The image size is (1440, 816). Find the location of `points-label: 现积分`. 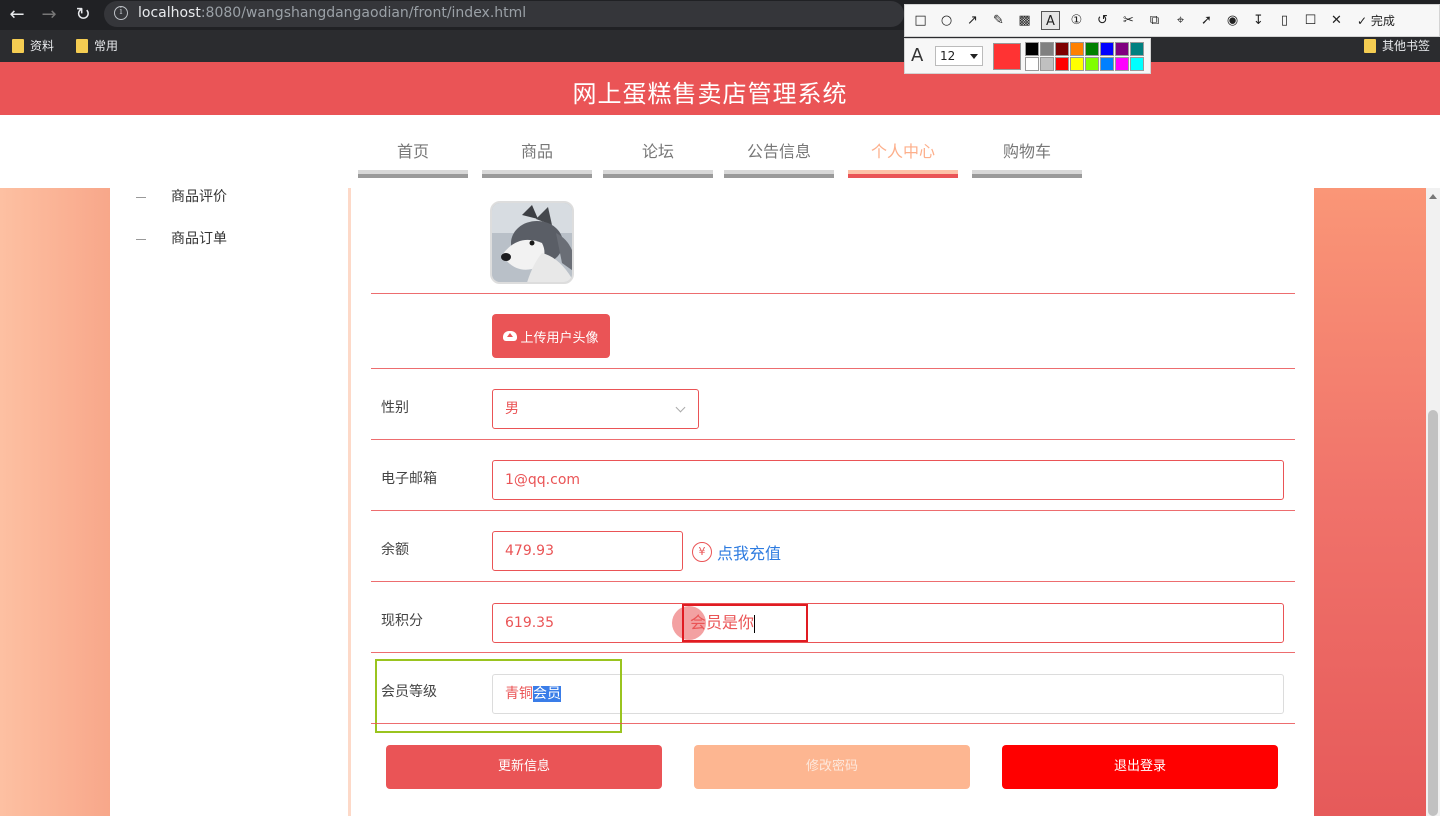

points-label: 现积分 is located at coordinates (402, 621).